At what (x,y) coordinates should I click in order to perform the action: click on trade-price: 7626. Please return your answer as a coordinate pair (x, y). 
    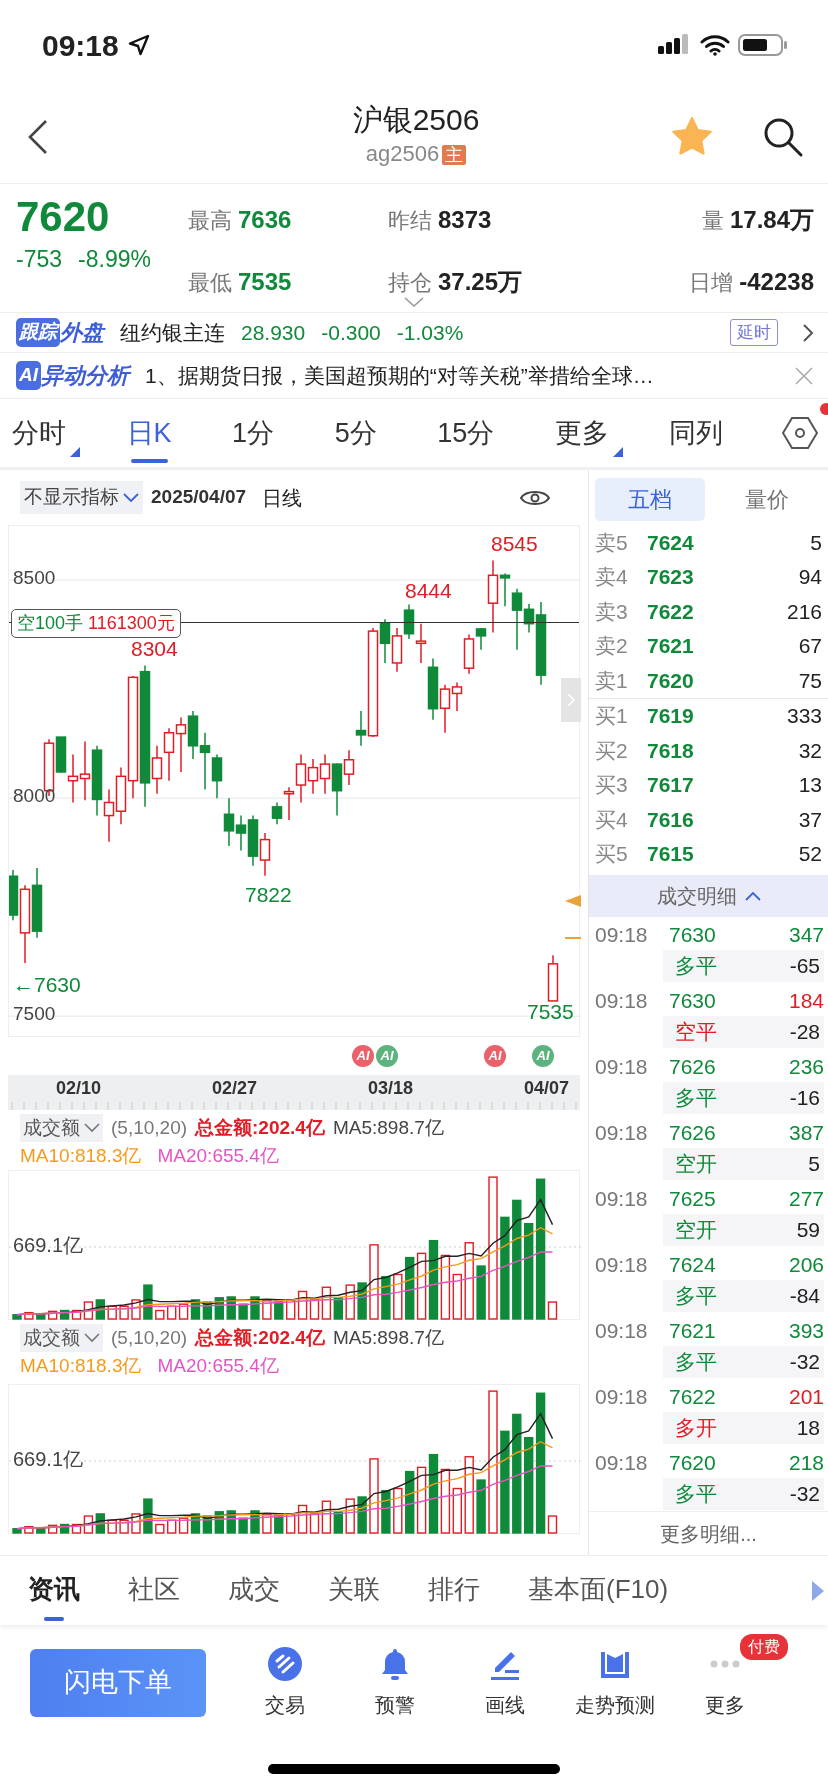
    Looking at the image, I should click on (692, 1066).